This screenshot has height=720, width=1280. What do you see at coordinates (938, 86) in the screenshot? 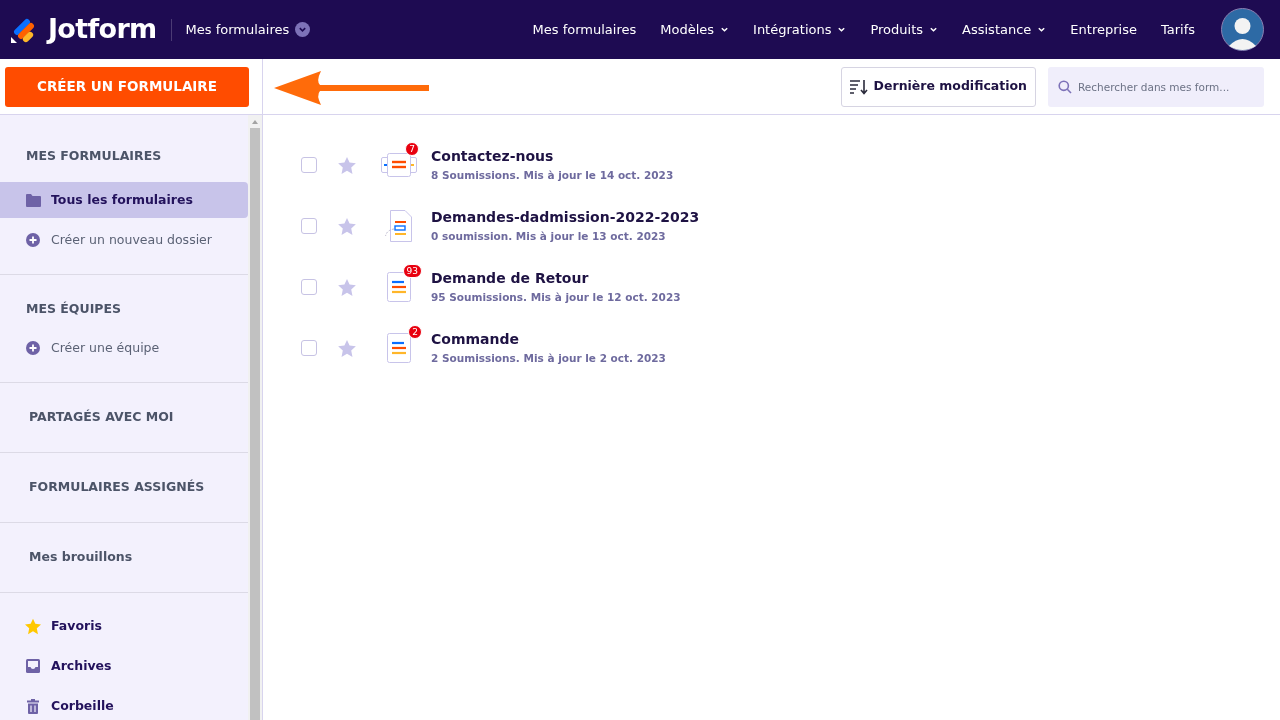
I see `sort-button: Dernière modification` at bounding box center [938, 86].